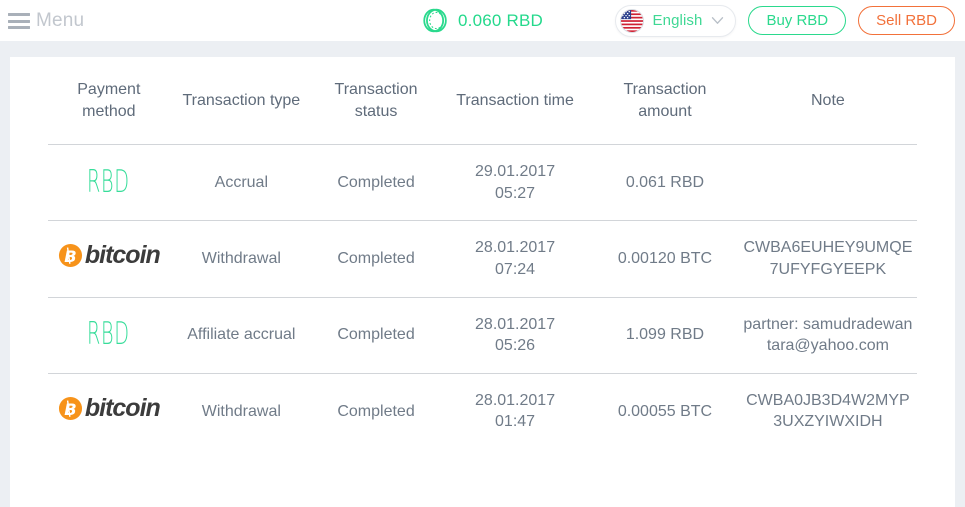  Describe the element at coordinates (827, 182) in the screenshot. I see `cell-note` at that location.